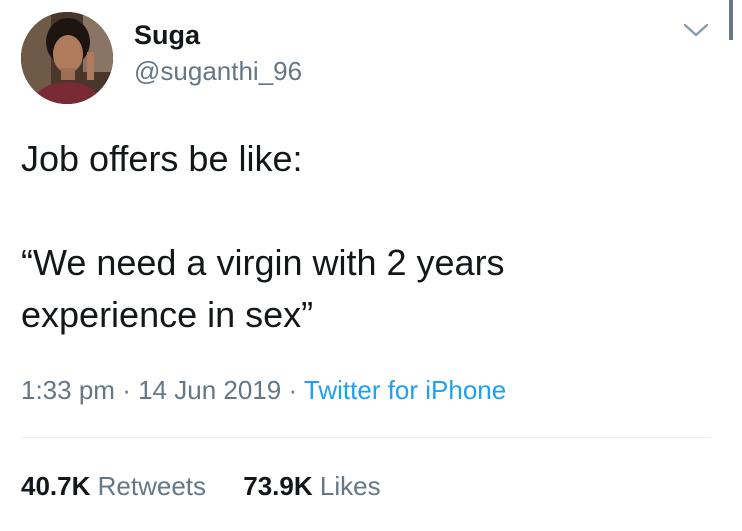 The height and width of the screenshot is (531, 742). I want to click on retweets-stat: 40.7K Retweets, so click(113, 486).